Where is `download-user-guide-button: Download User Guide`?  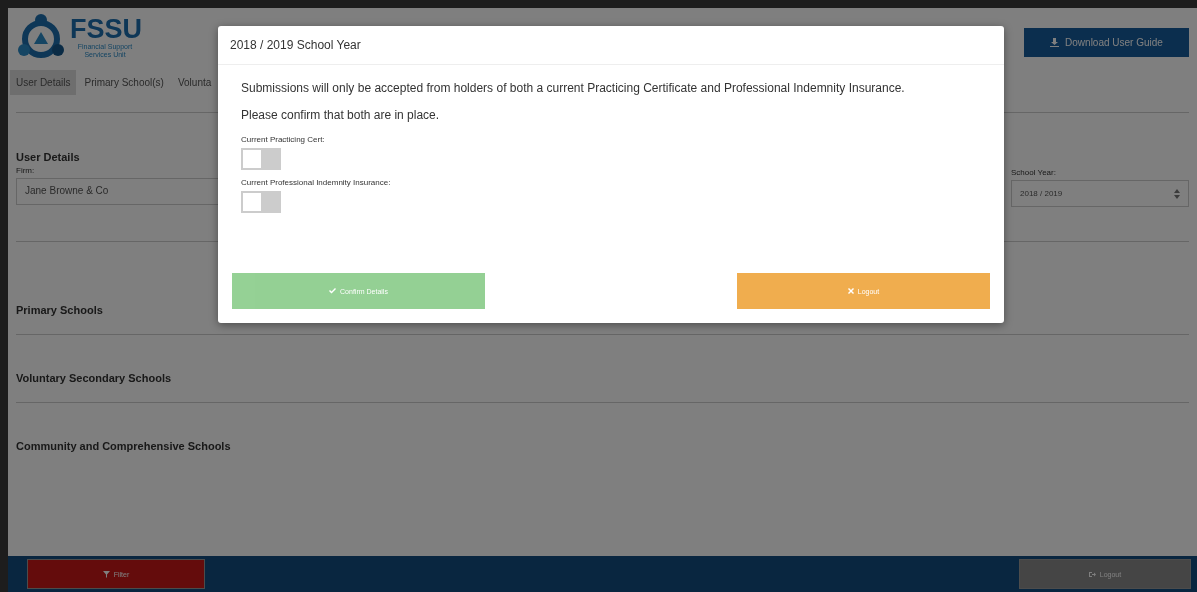
download-user-guide-button: Download User Guide is located at coordinates (1106, 42).